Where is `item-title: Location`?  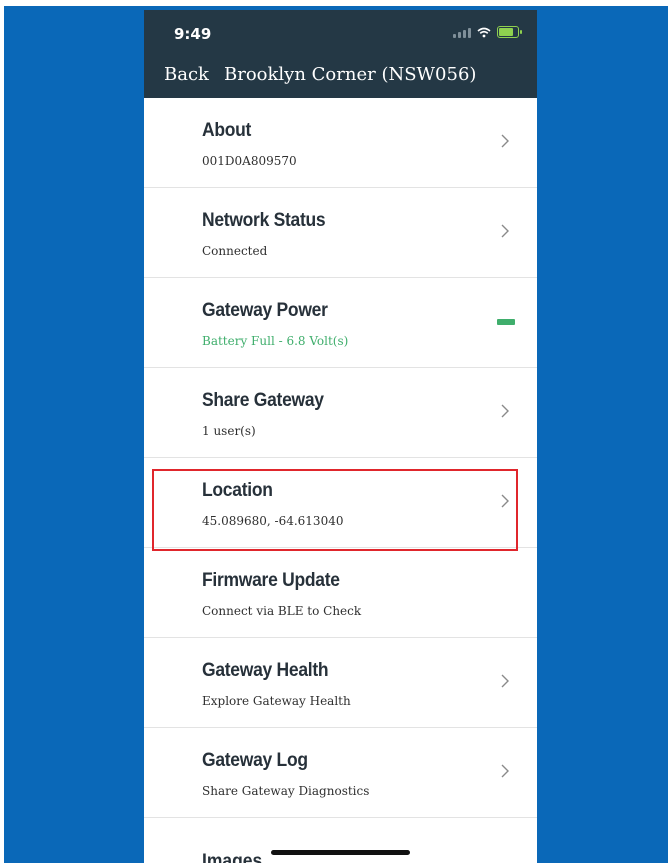 item-title: Location is located at coordinates (237, 490).